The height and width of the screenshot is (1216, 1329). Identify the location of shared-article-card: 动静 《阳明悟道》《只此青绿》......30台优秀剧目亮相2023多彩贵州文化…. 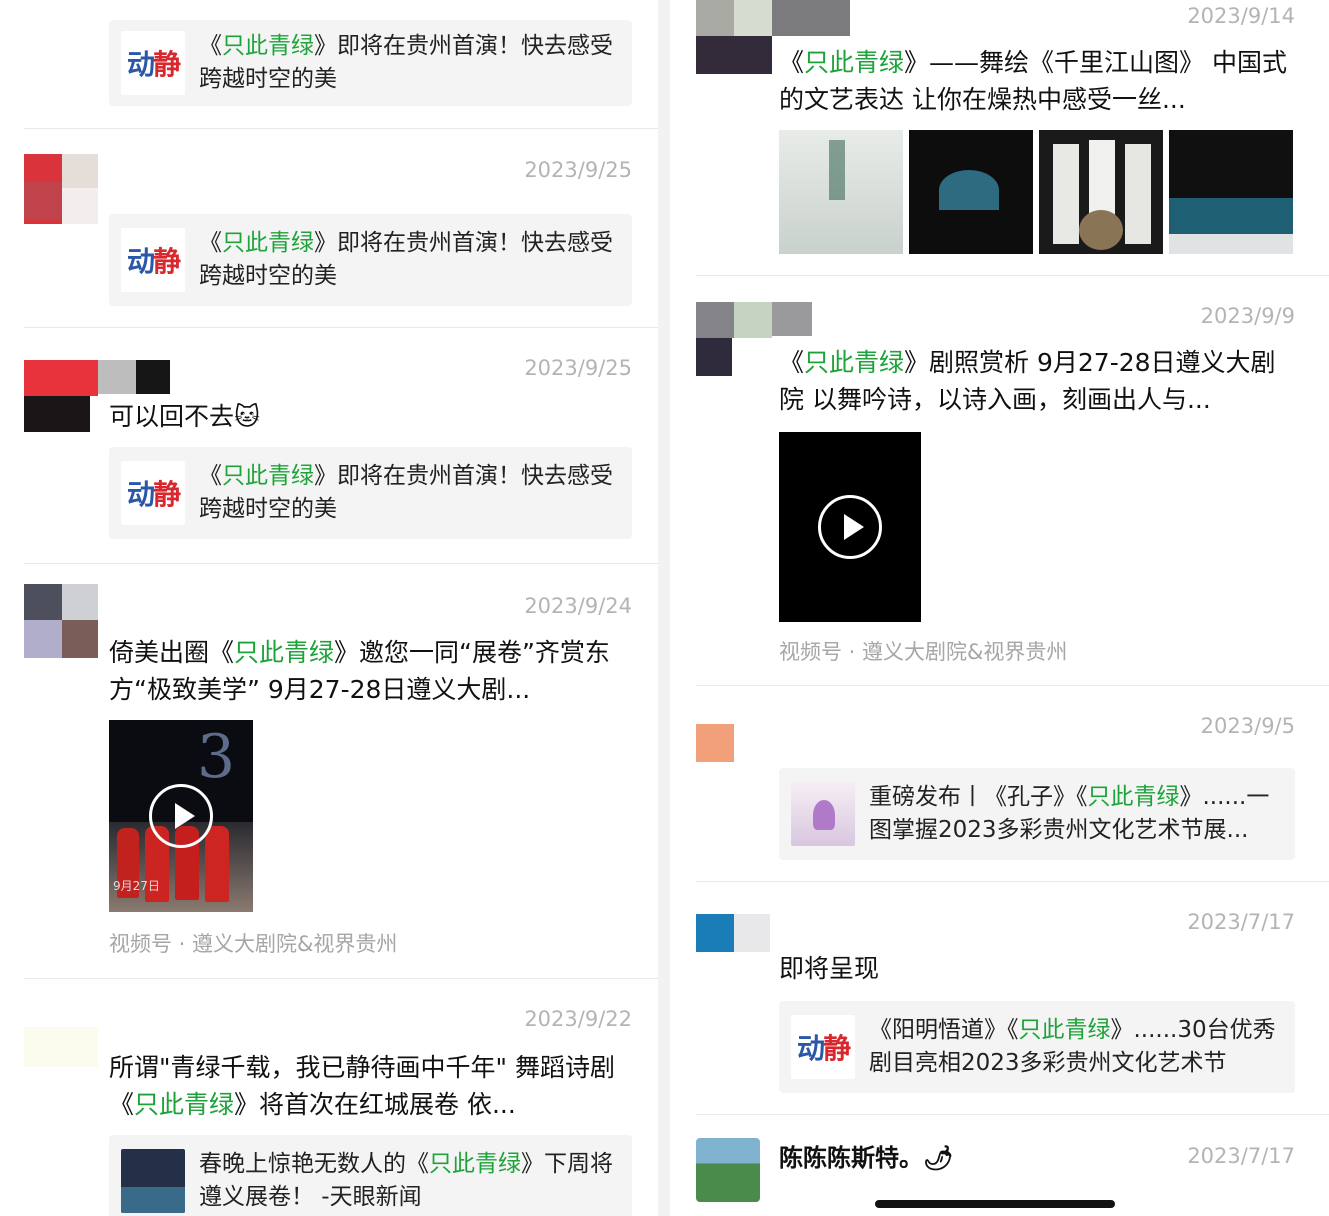
(1037, 1047).